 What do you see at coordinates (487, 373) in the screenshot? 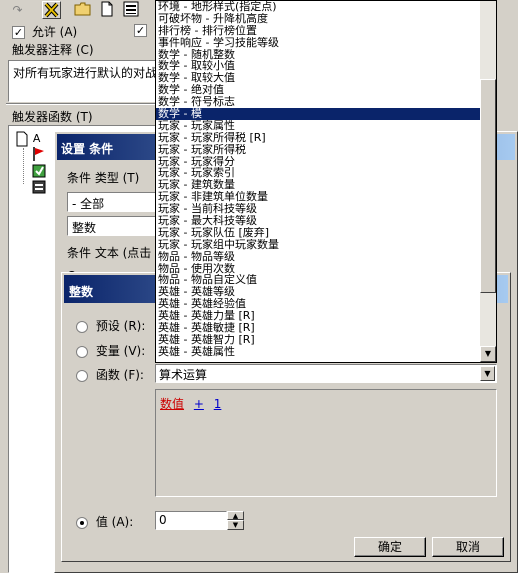
I see `function-dropdown-button: ▼` at bounding box center [487, 373].